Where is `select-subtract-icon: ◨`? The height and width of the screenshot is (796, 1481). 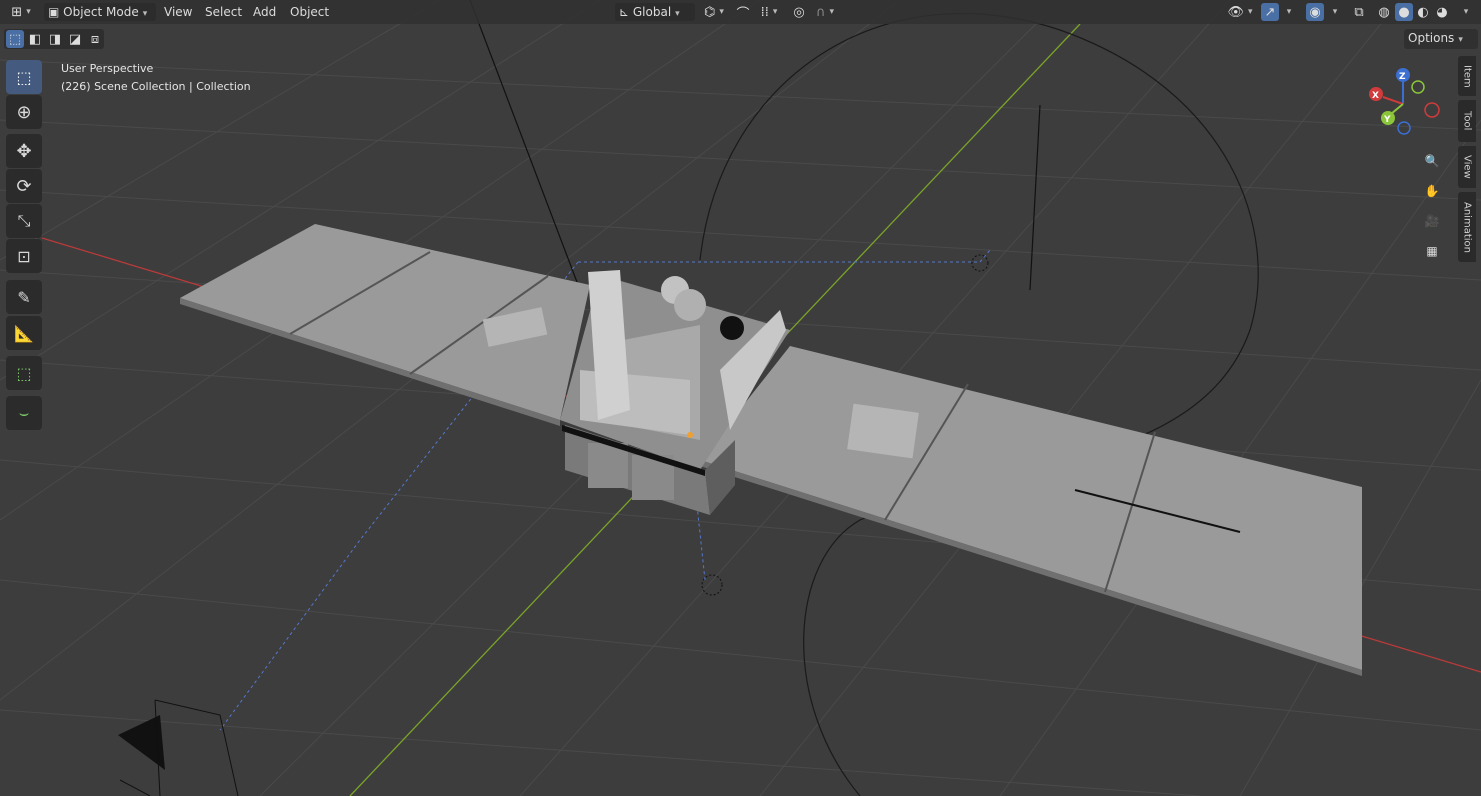
select-subtract-icon: ◨ is located at coordinates (55, 39).